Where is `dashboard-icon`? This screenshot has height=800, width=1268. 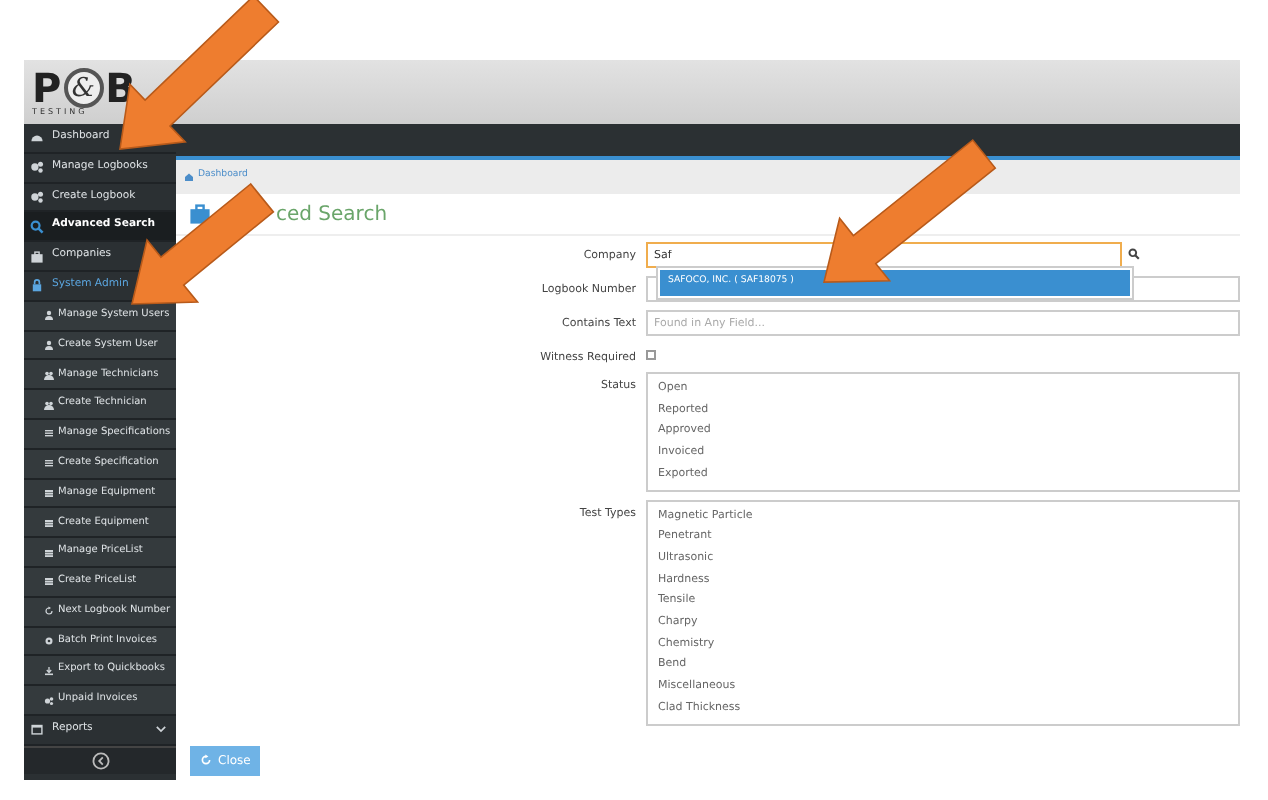 dashboard-icon is located at coordinates (37, 137).